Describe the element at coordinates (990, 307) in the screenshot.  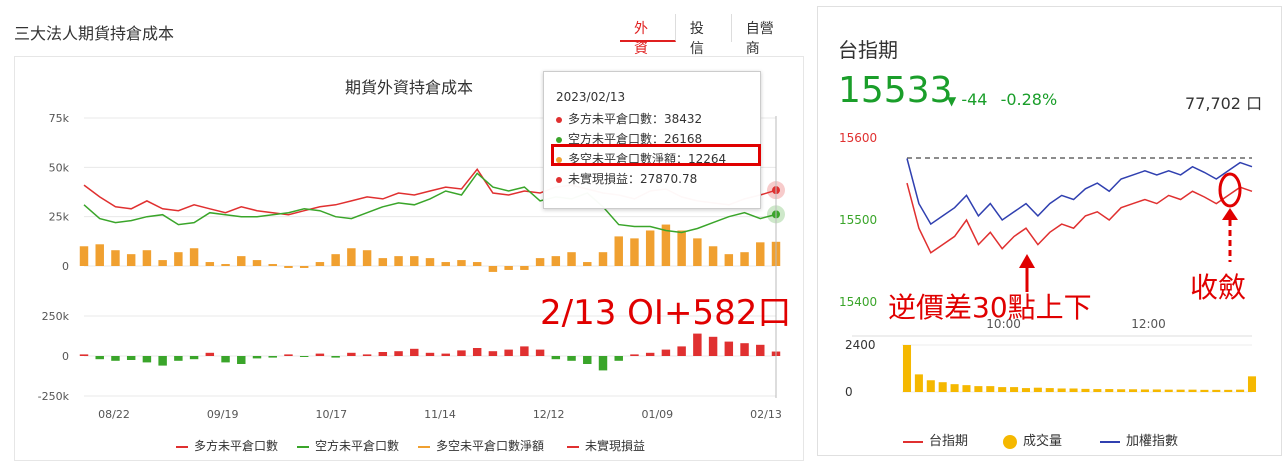
I see `spread-annotation: 逆價差30點上下` at that location.